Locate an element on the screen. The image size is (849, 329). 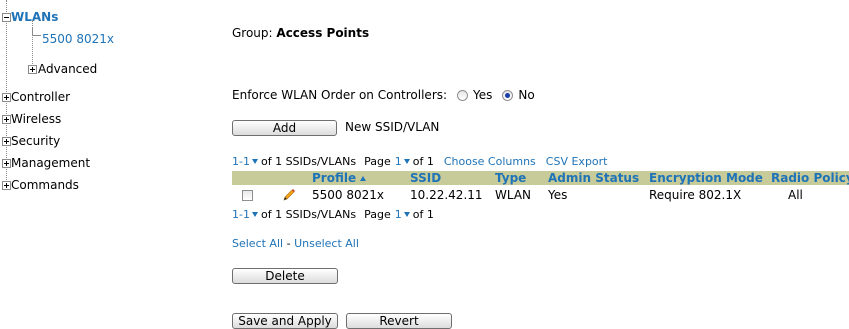
tree-collapse-icon is located at coordinates (6, 17).